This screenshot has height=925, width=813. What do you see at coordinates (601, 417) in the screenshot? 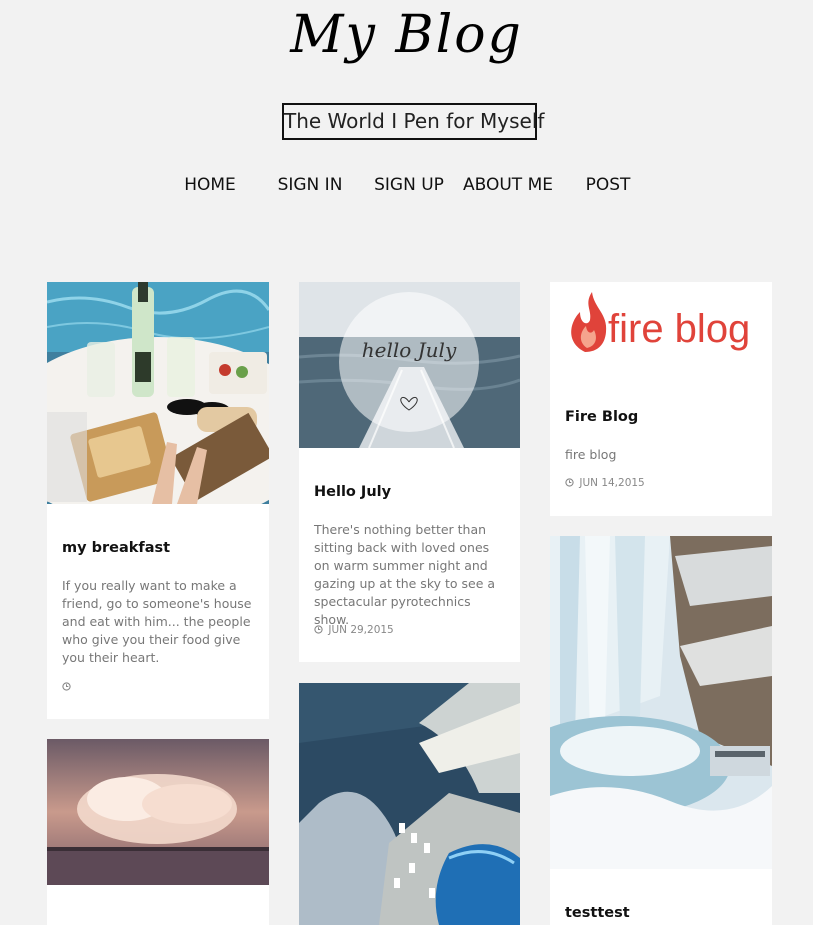
I see `post-title: Fire Blog` at bounding box center [601, 417].